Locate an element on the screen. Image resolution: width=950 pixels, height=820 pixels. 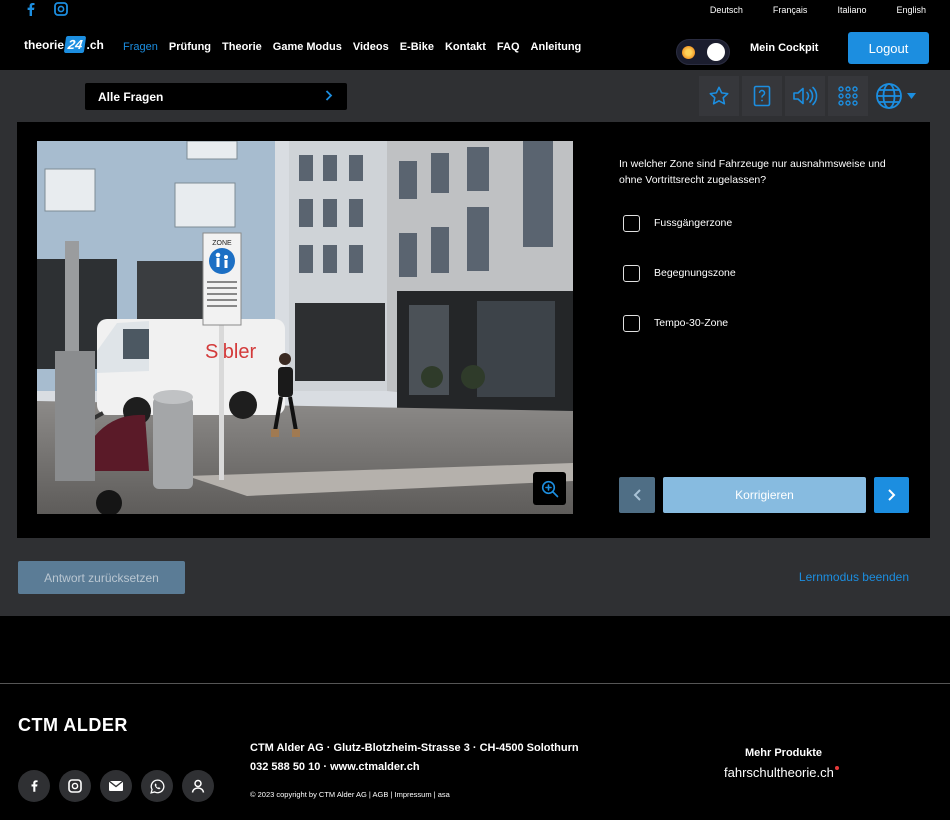
next-question-button is located at coordinates (891, 495).